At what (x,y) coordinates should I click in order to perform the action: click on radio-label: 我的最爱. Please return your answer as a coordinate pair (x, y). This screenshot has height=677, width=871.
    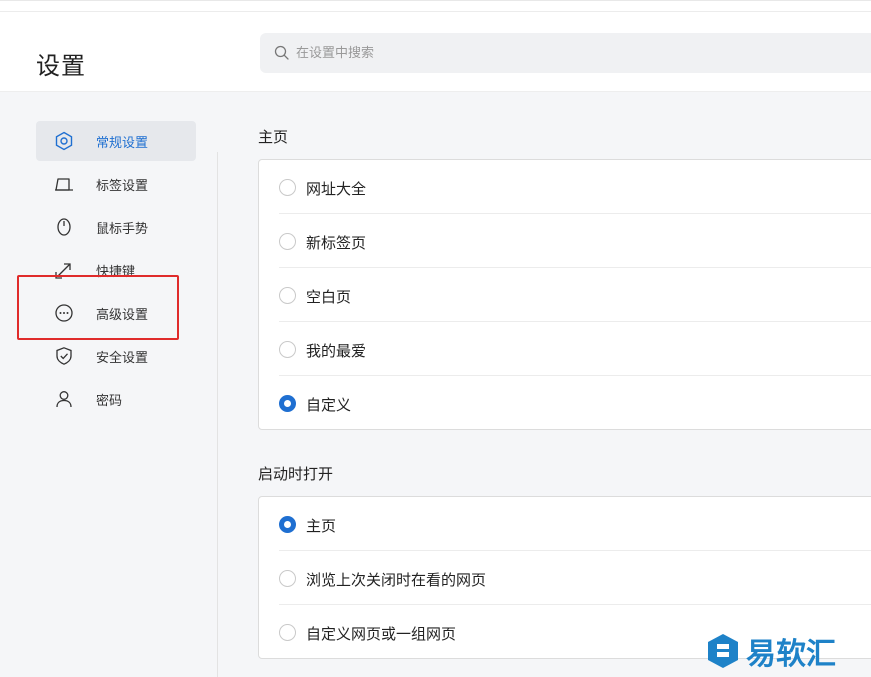
    Looking at the image, I should click on (336, 351).